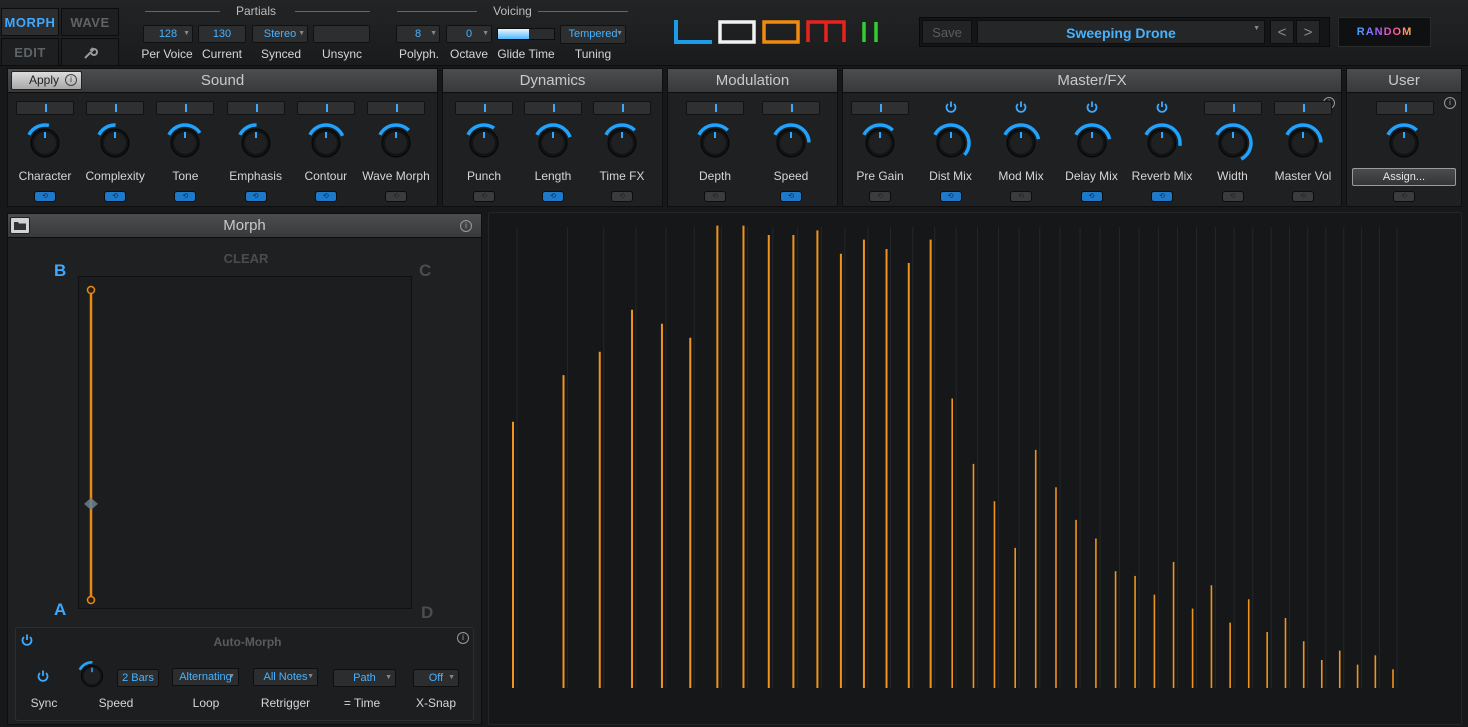 The width and height of the screenshot is (1468, 727). What do you see at coordinates (715, 196) in the screenshot?
I see `depth-mod-toggle: ⟲` at bounding box center [715, 196].